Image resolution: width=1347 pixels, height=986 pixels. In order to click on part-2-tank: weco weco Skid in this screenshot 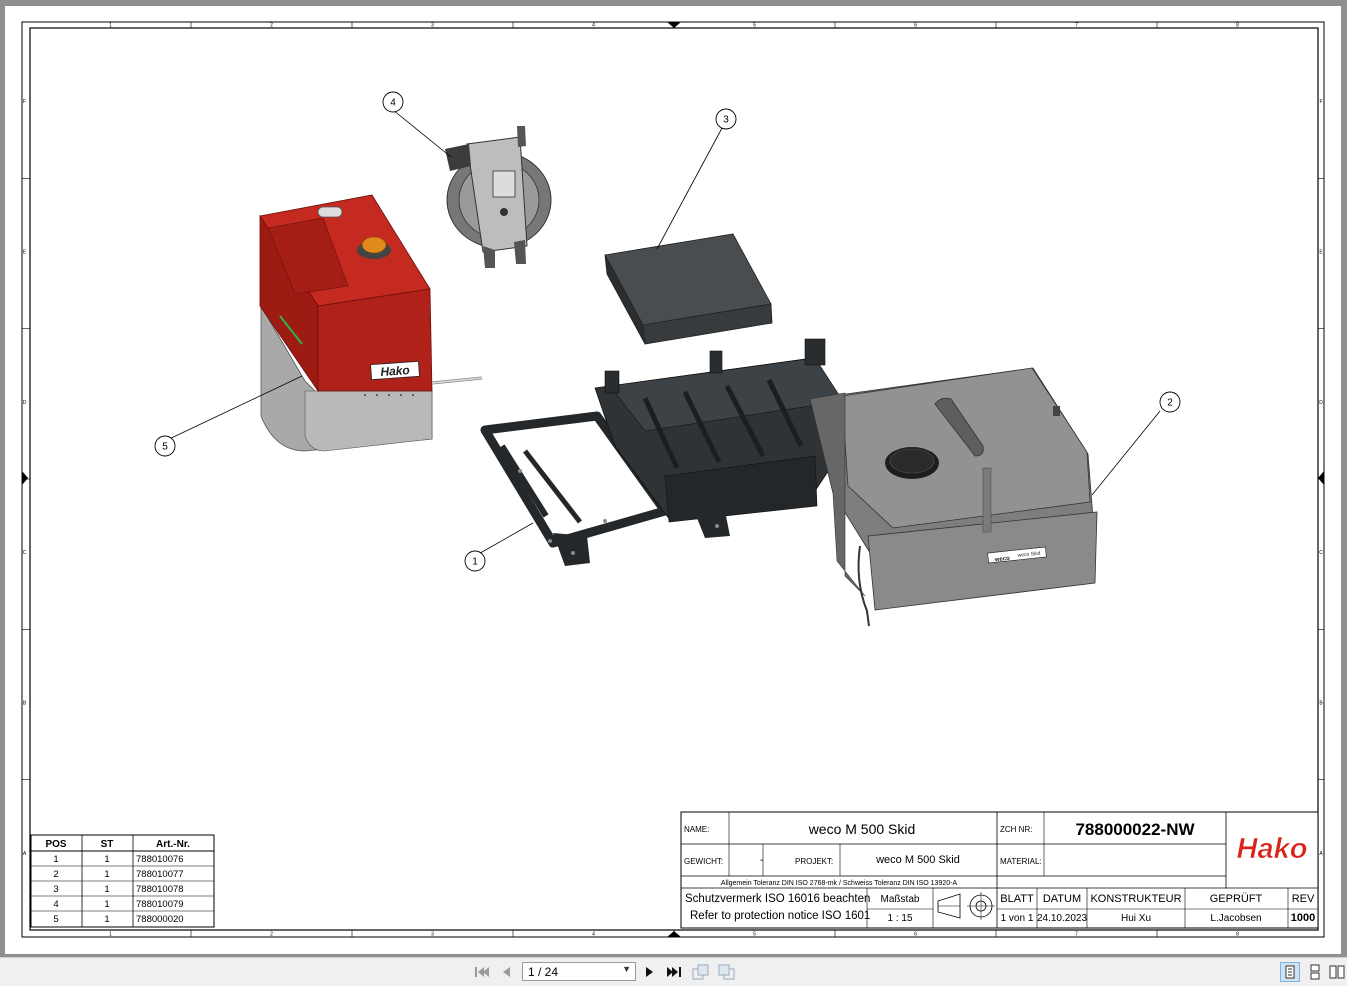, I will do `click(953, 497)`.